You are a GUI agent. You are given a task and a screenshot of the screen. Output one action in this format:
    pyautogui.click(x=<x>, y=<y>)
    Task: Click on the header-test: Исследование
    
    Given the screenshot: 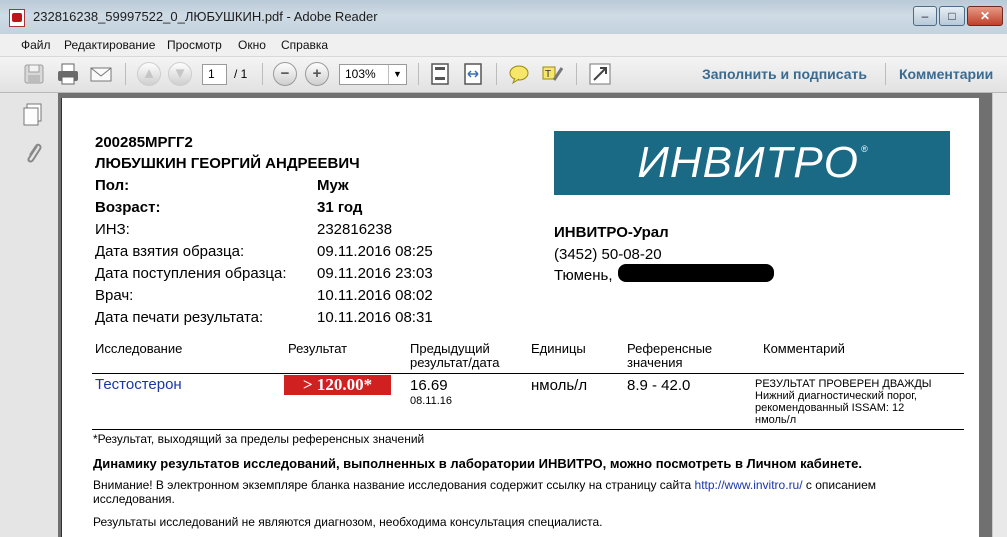 What is the action you would take?
    pyautogui.click(x=139, y=348)
    